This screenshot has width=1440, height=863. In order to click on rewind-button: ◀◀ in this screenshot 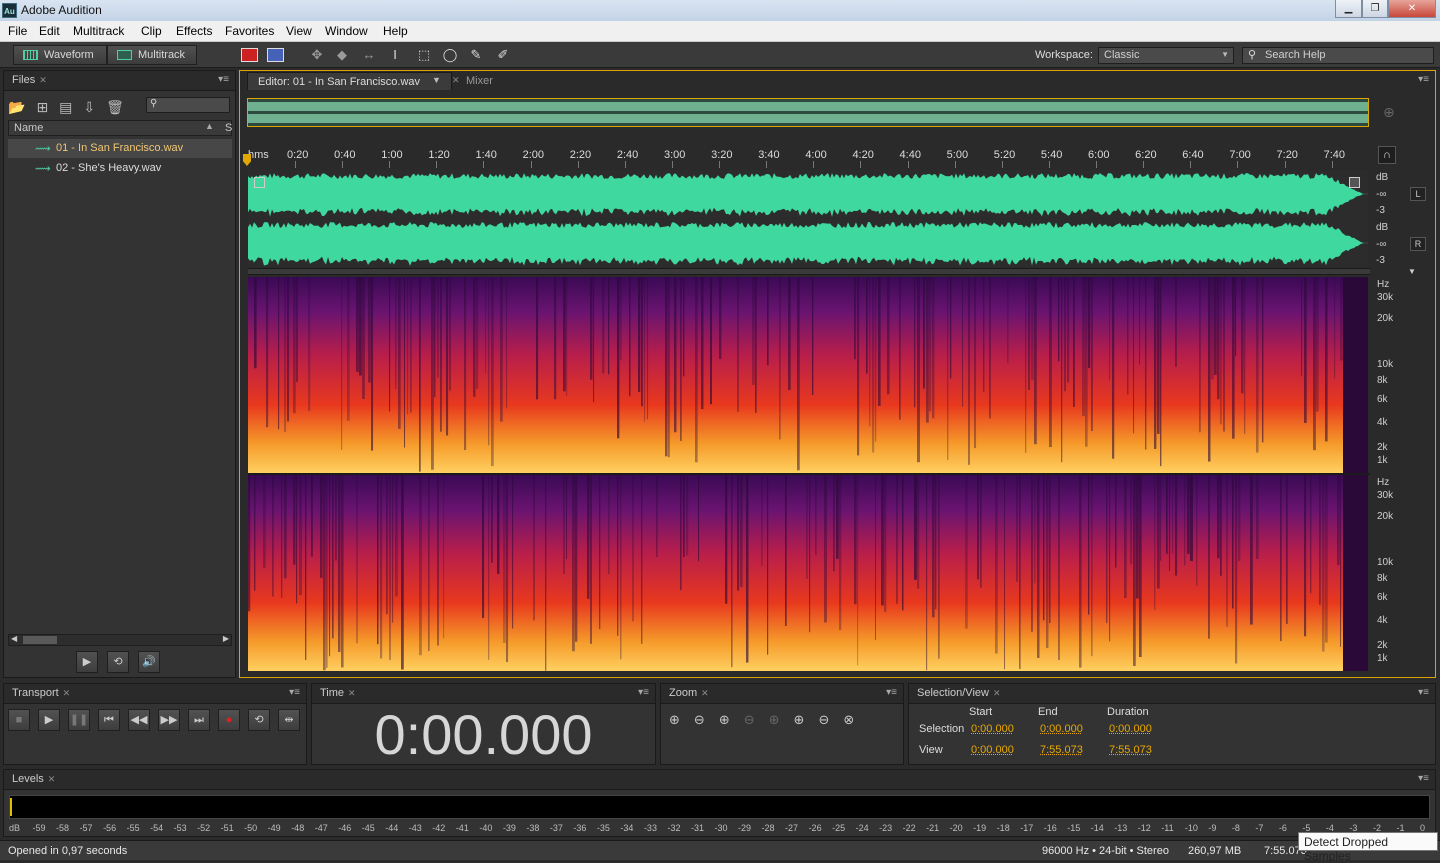, I will do `click(139, 720)`.